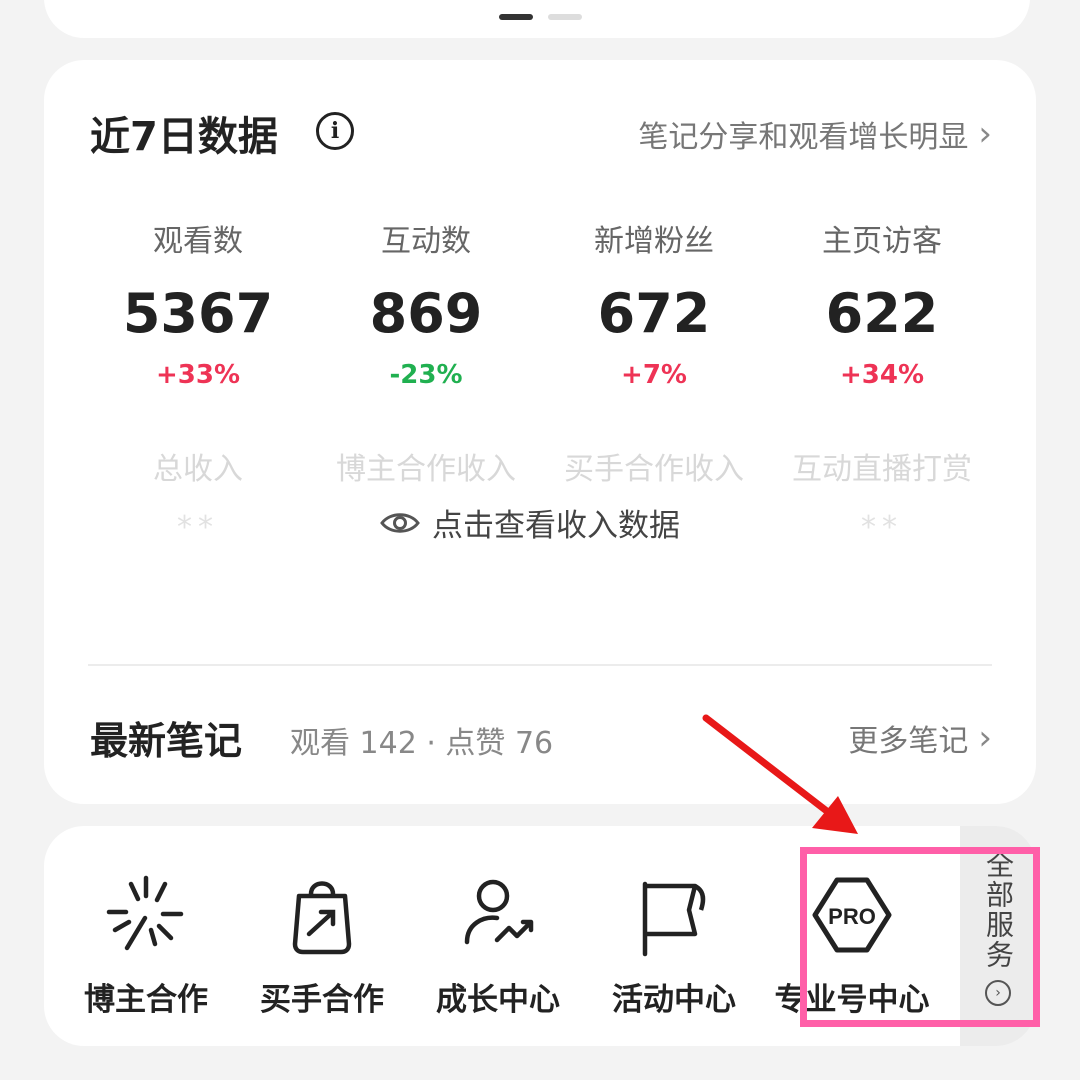 The height and width of the screenshot is (1080, 1080). I want to click on income-row: 总收入 博主合作收入 买手合作收入 互动直播打赏, so click(540, 466).